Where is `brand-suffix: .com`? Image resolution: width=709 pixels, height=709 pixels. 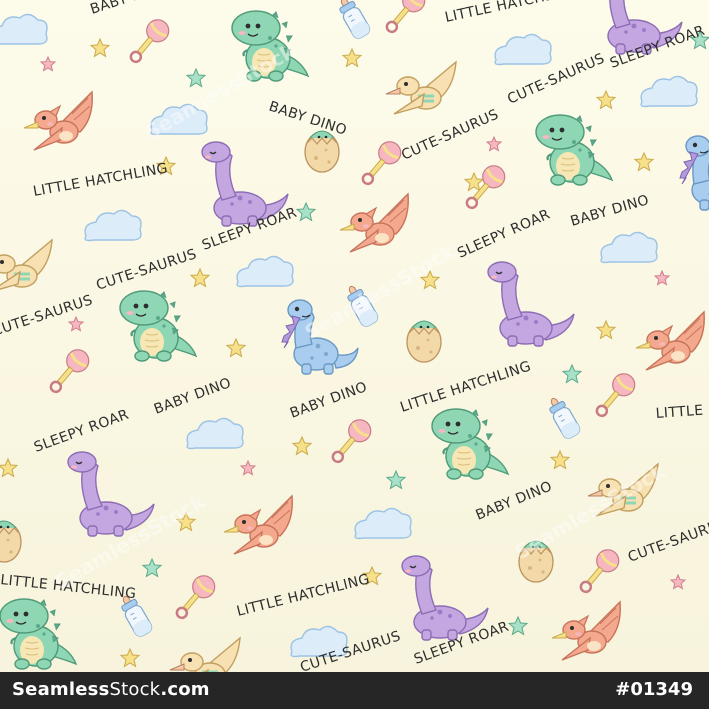 brand-suffix: .com is located at coordinates (185, 689).